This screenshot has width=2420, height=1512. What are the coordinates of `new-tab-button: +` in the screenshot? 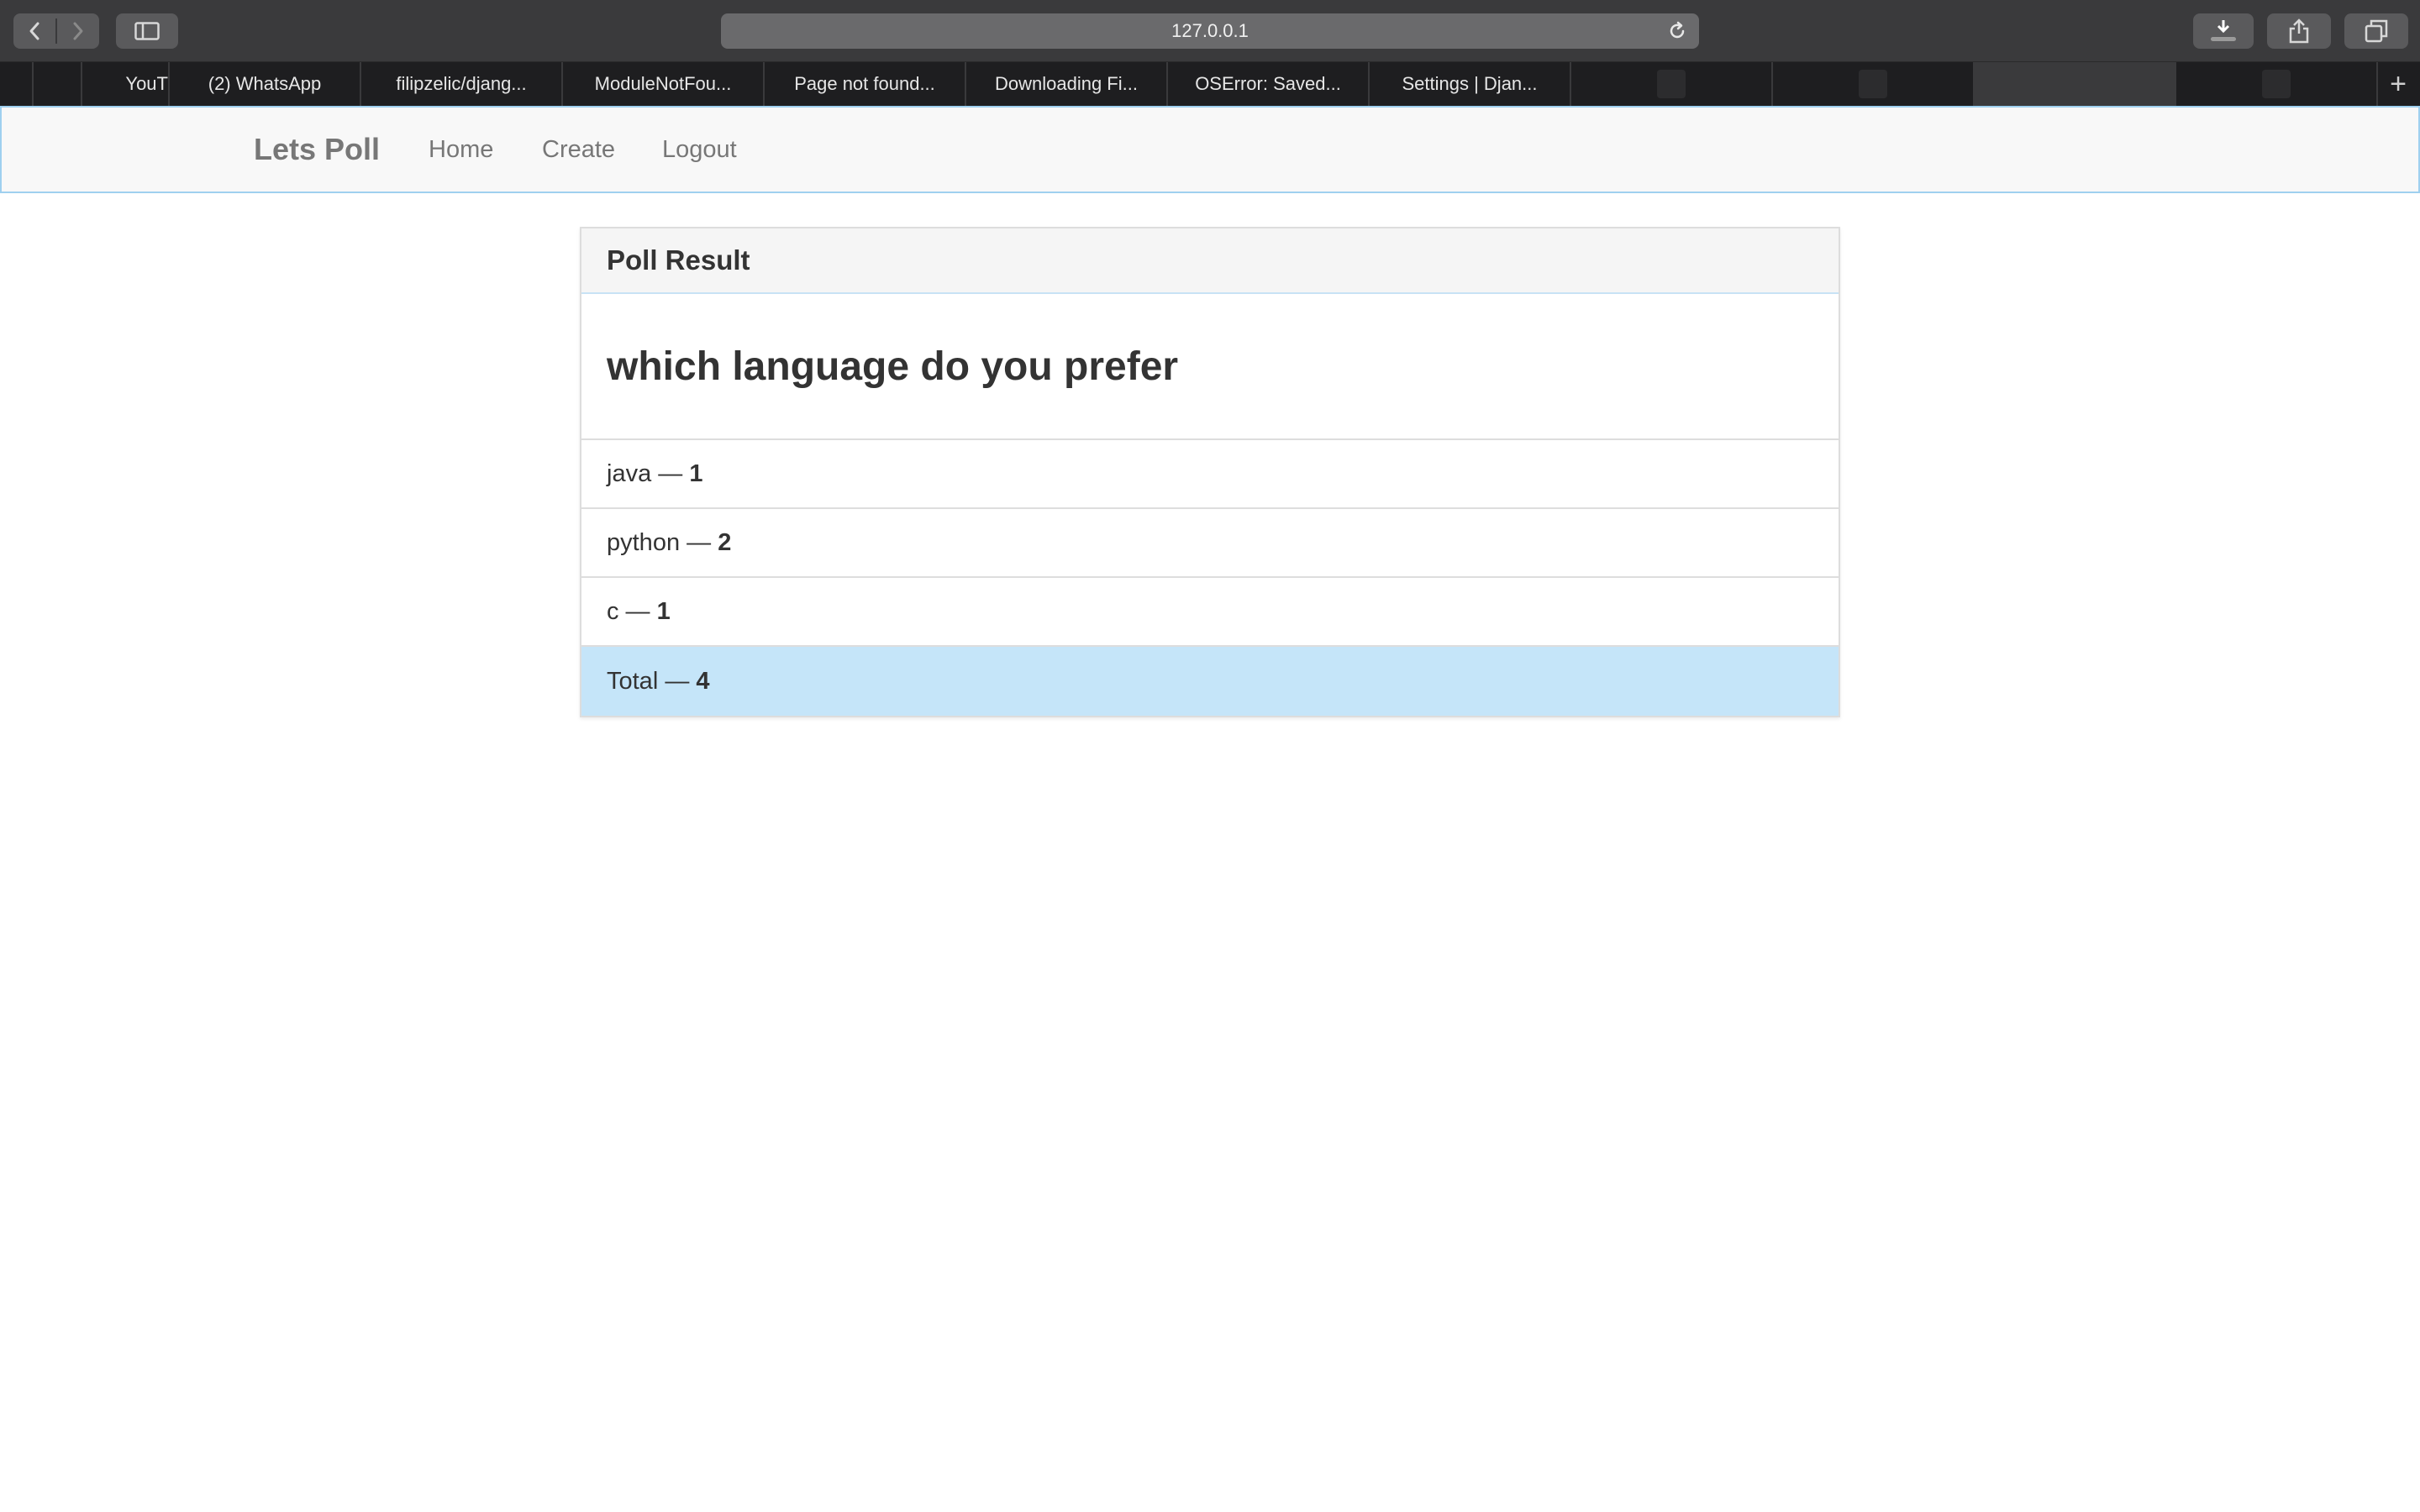 It's located at (2398, 84).